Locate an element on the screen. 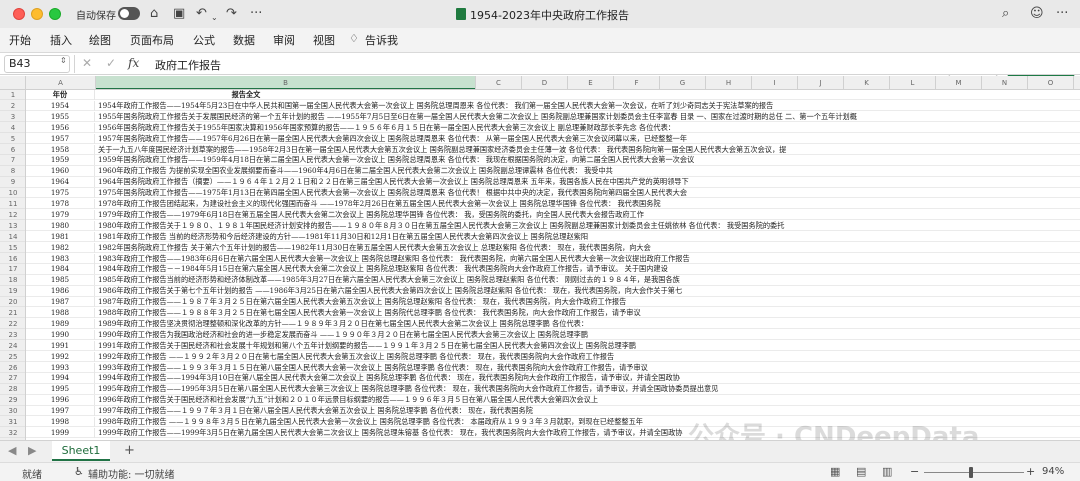 This screenshot has height=481, width=1080. column-header-m: M is located at coordinates (959, 82).